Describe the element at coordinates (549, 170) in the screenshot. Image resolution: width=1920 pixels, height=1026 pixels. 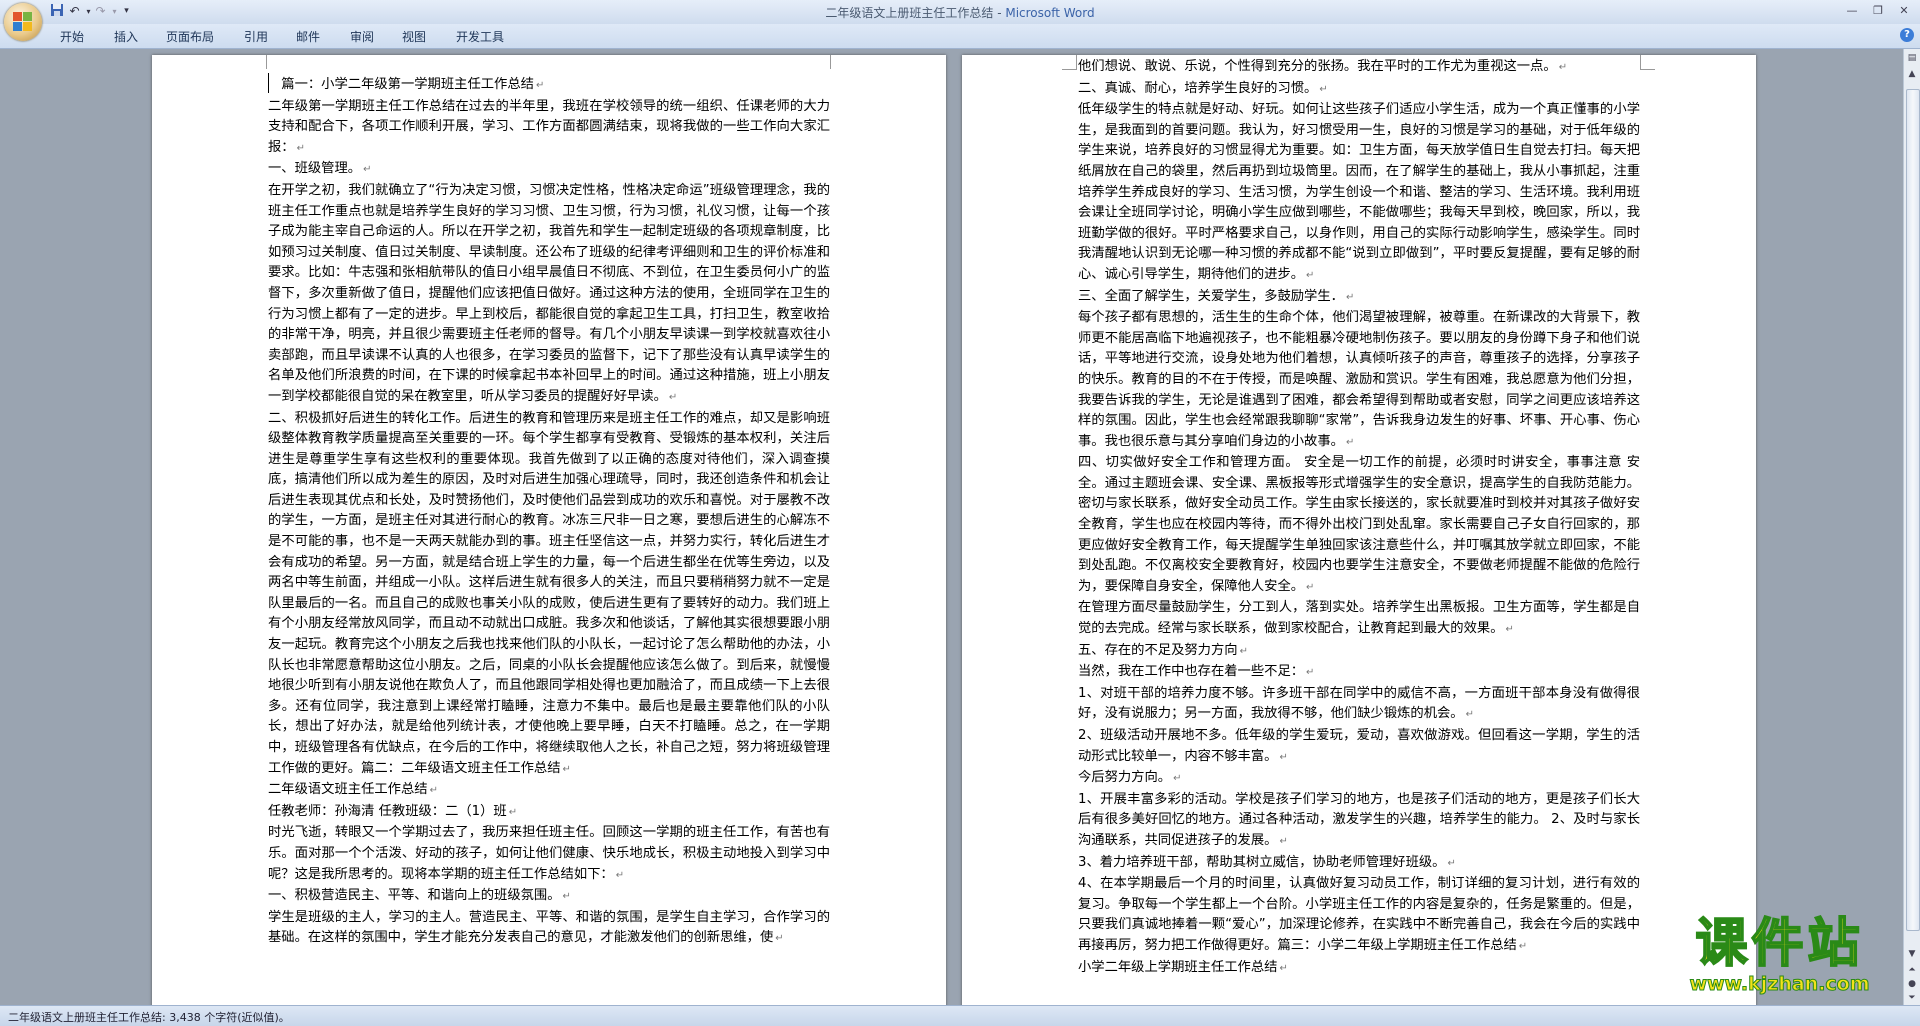
I see `paragraph: 一、班级管理。` at that location.